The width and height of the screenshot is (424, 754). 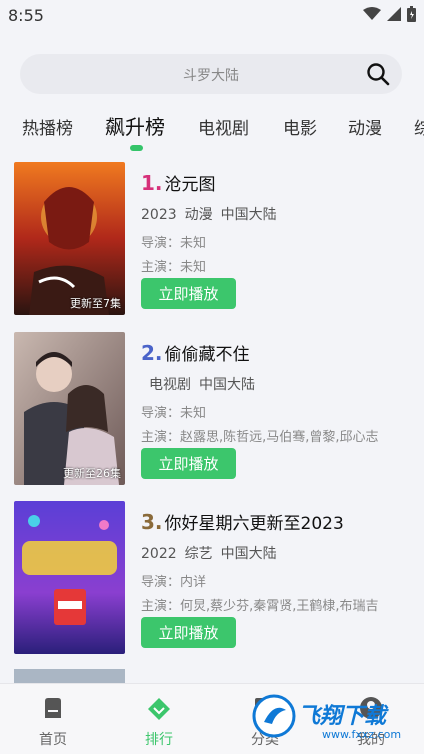 I want to click on genre: 电视剧, so click(x=170, y=385).